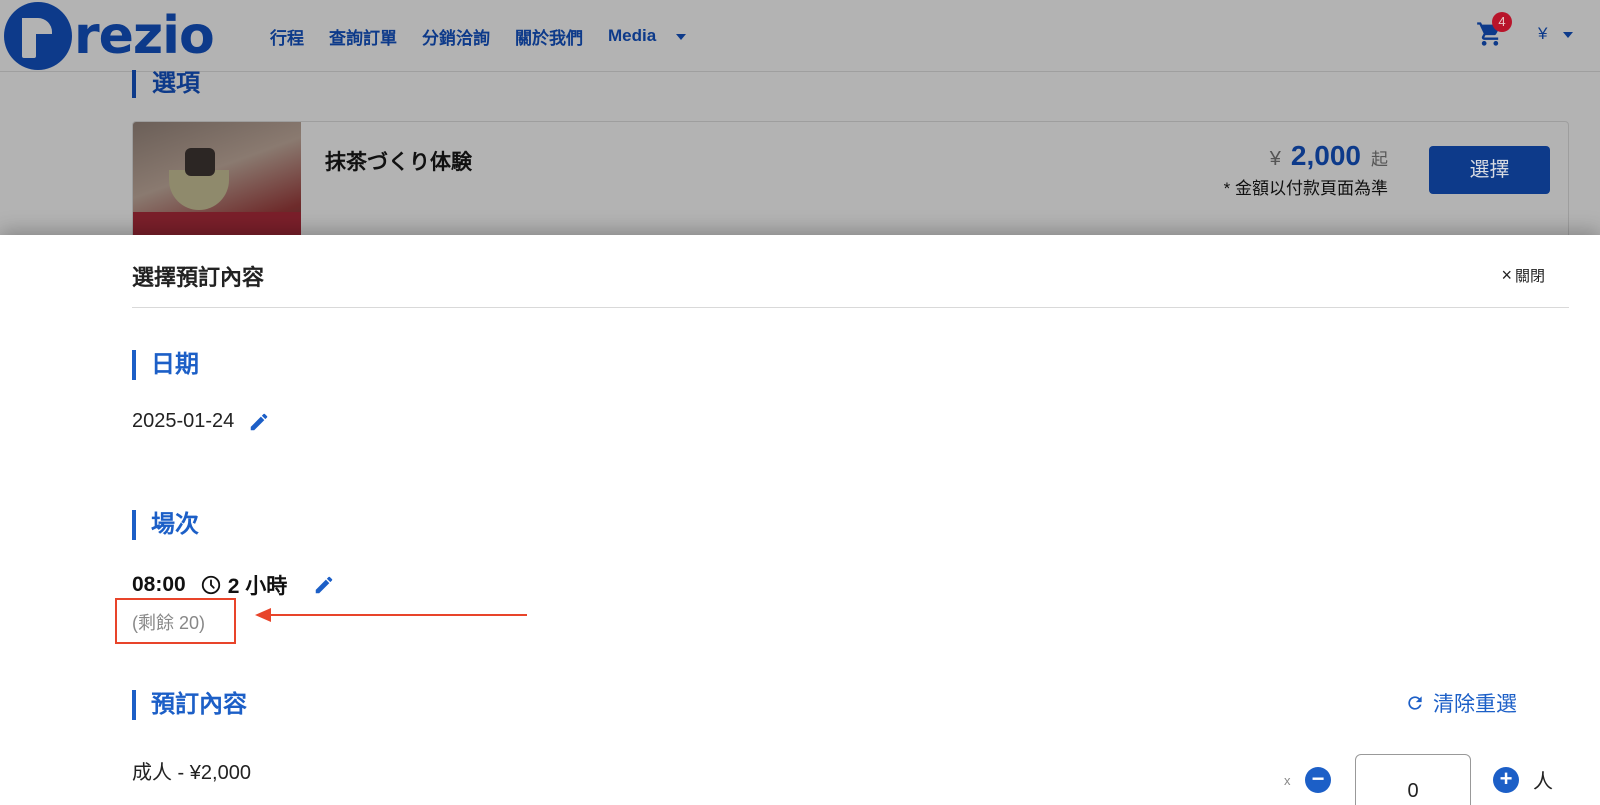 This screenshot has width=1600, height=805. I want to click on price-note: * 金額以付款頁面為準, so click(1305, 188).